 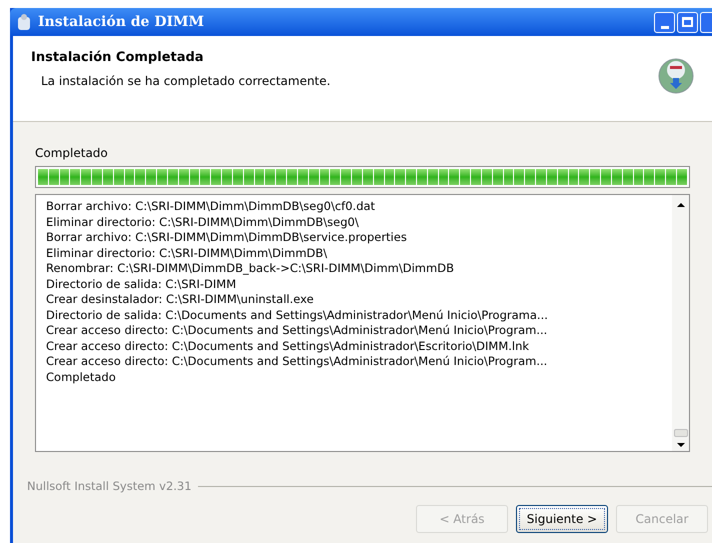 I want to click on minimize-button, so click(x=664, y=22).